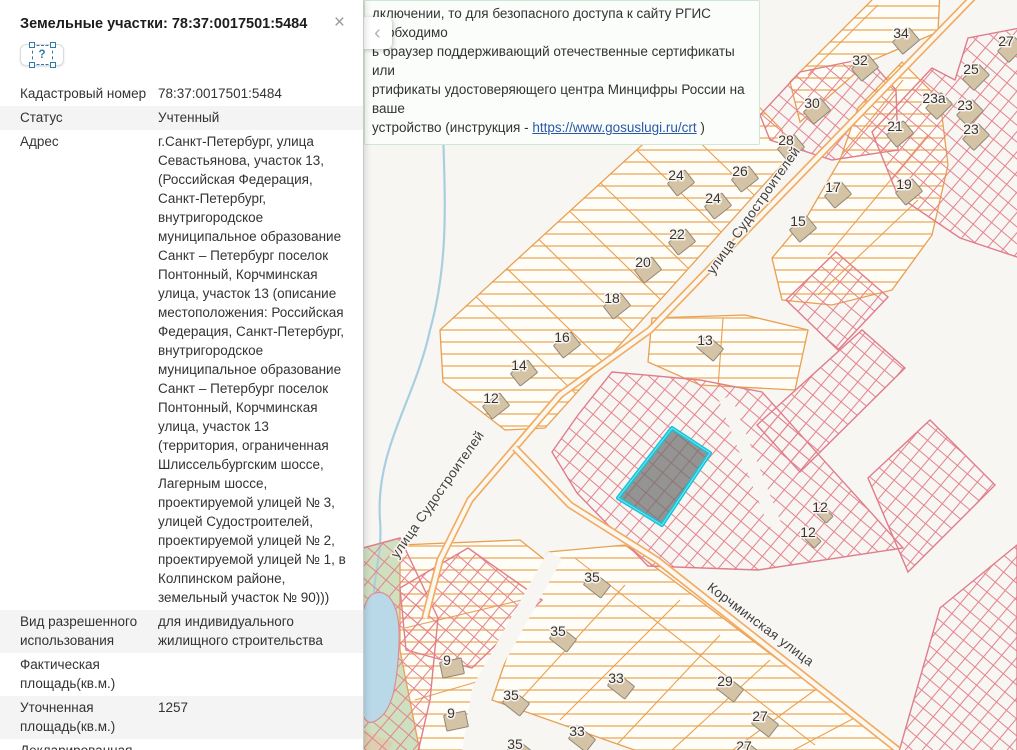 The image size is (1017, 750). What do you see at coordinates (860, 60) in the screenshot?
I see `parcel-number: 32` at bounding box center [860, 60].